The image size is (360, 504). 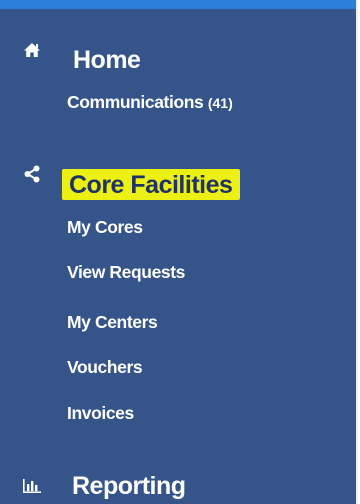 I want to click on nav-link-label: Communications, so click(x=135, y=102).